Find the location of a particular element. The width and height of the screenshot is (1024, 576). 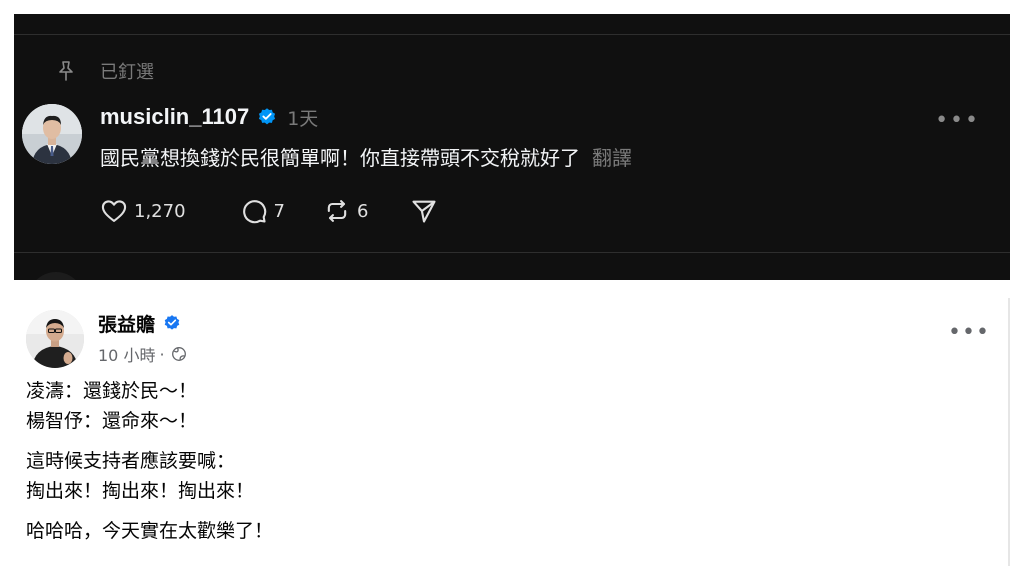

pinned-indicator: 已釘選 is located at coordinates (104, 71).